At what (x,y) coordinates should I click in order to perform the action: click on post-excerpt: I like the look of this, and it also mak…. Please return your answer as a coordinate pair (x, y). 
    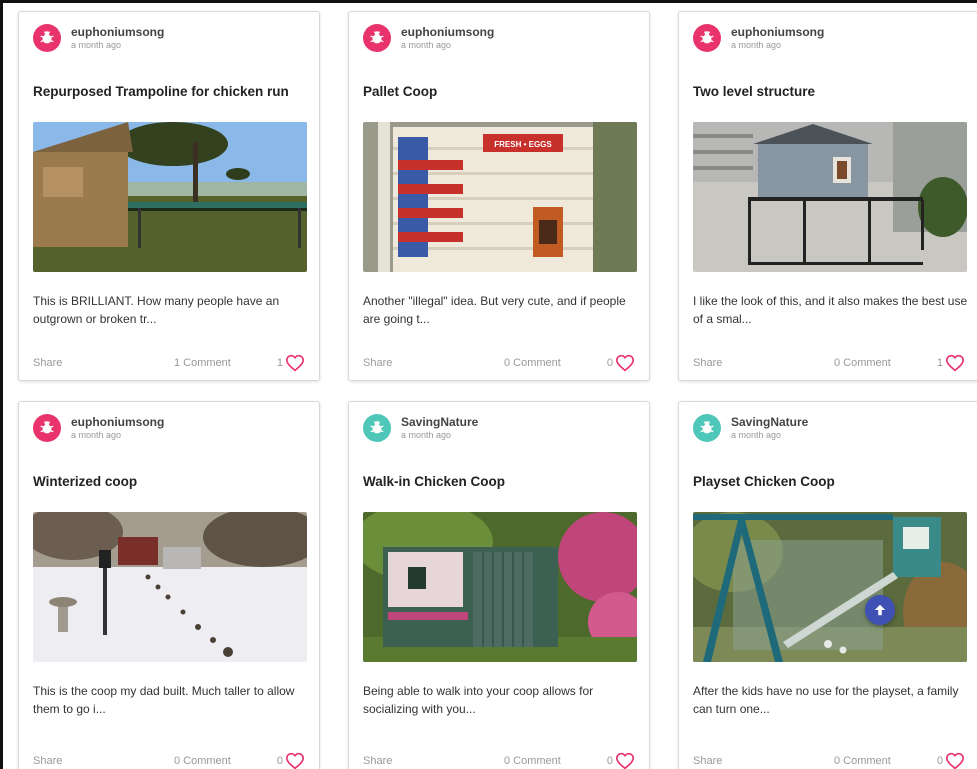
    Looking at the image, I should click on (830, 310).